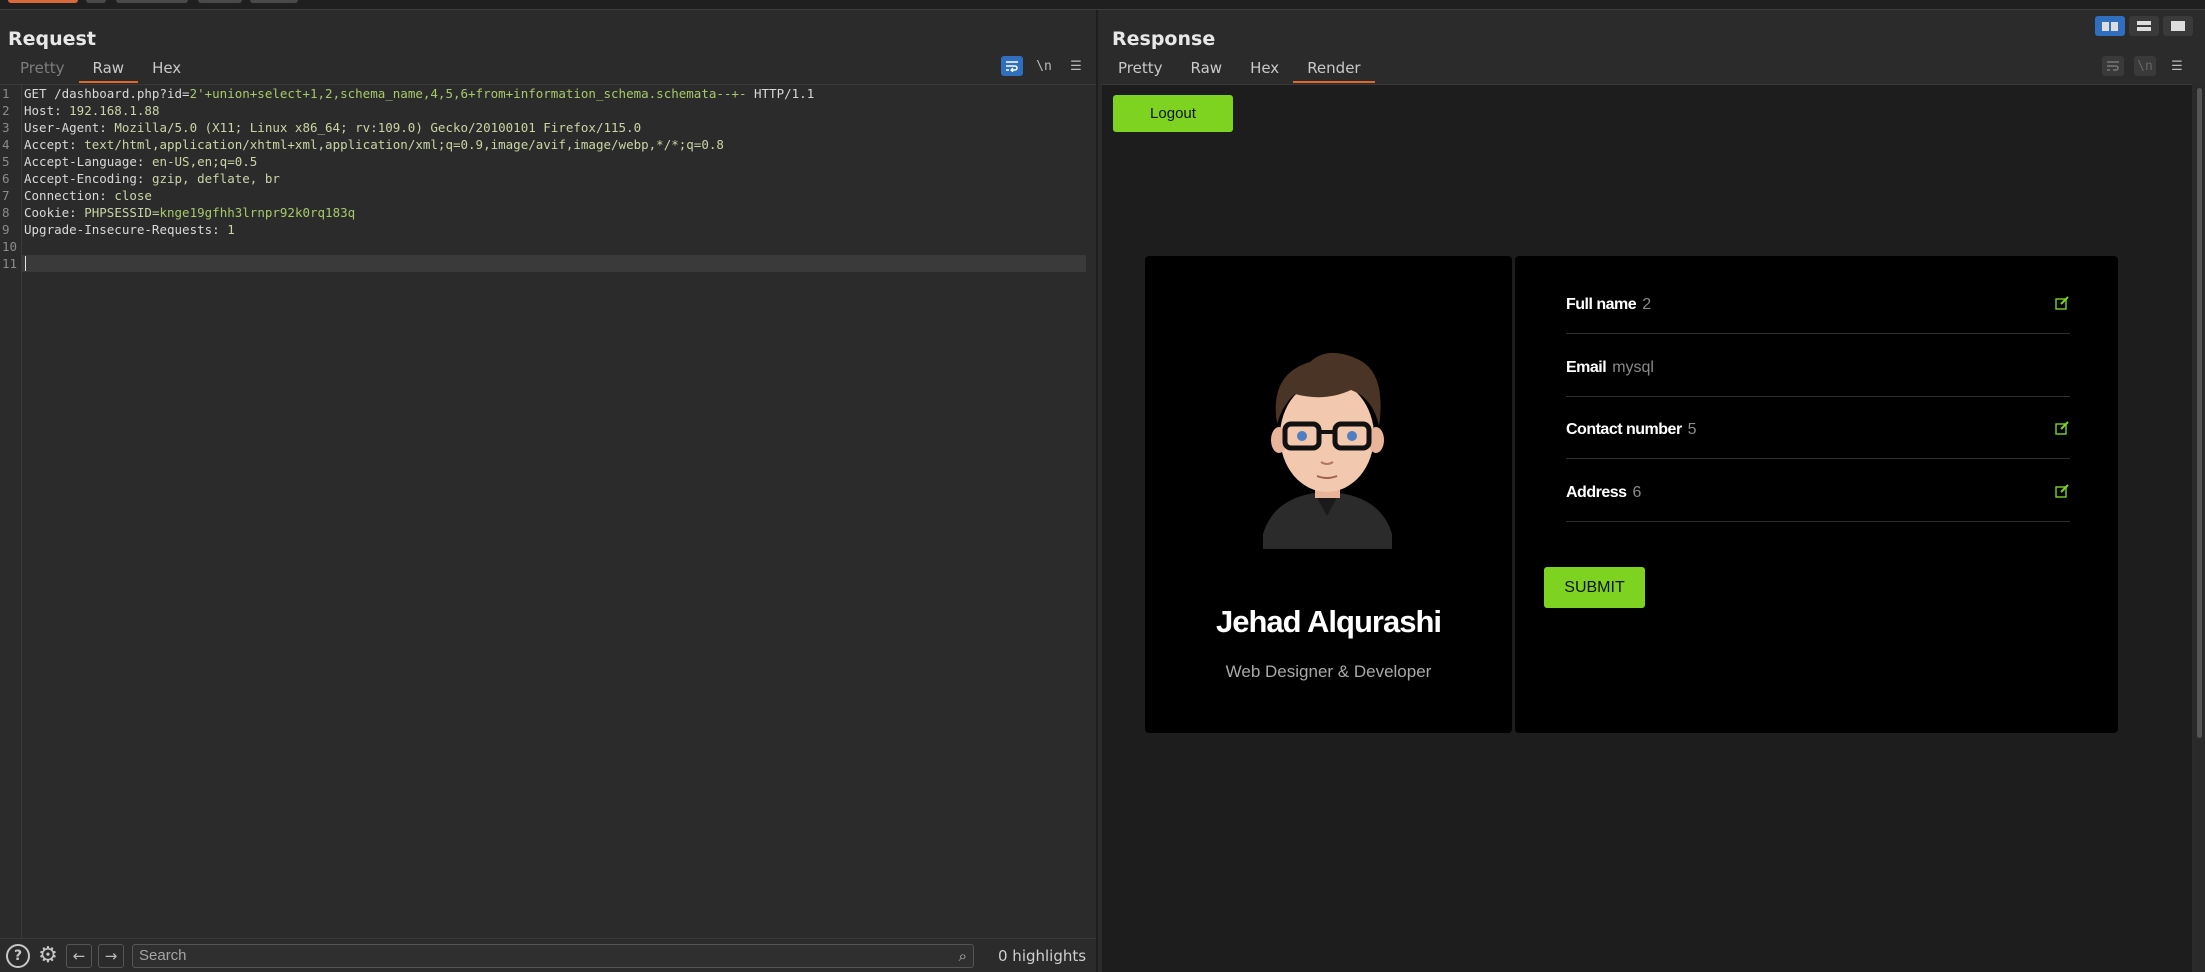 The width and height of the screenshot is (2205, 972). I want to click on field-label: Contact number, so click(1624, 429).